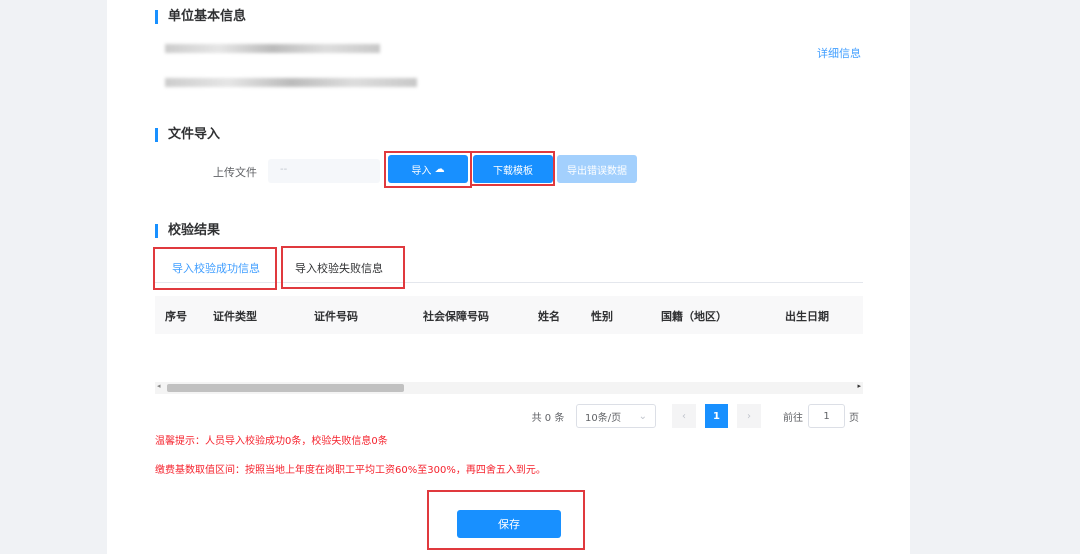  What do you see at coordinates (602, 316) in the screenshot?
I see `column-header: 性别` at bounding box center [602, 316].